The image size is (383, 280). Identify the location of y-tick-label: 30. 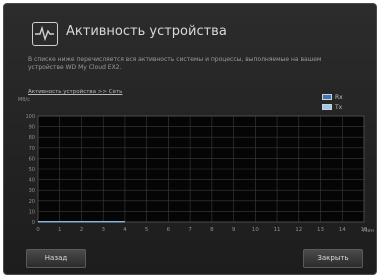
(32, 191).